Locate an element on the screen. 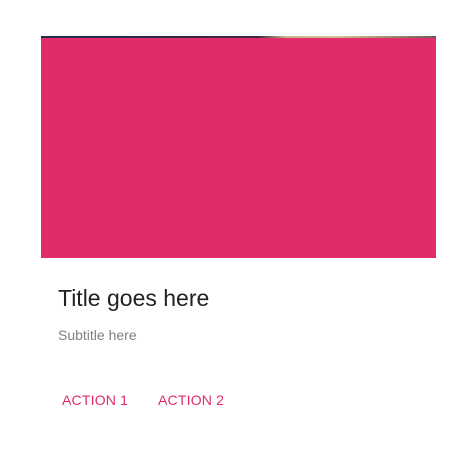 The image size is (470, 472). card-title: Title goes here is located at coordinates (134, 298).